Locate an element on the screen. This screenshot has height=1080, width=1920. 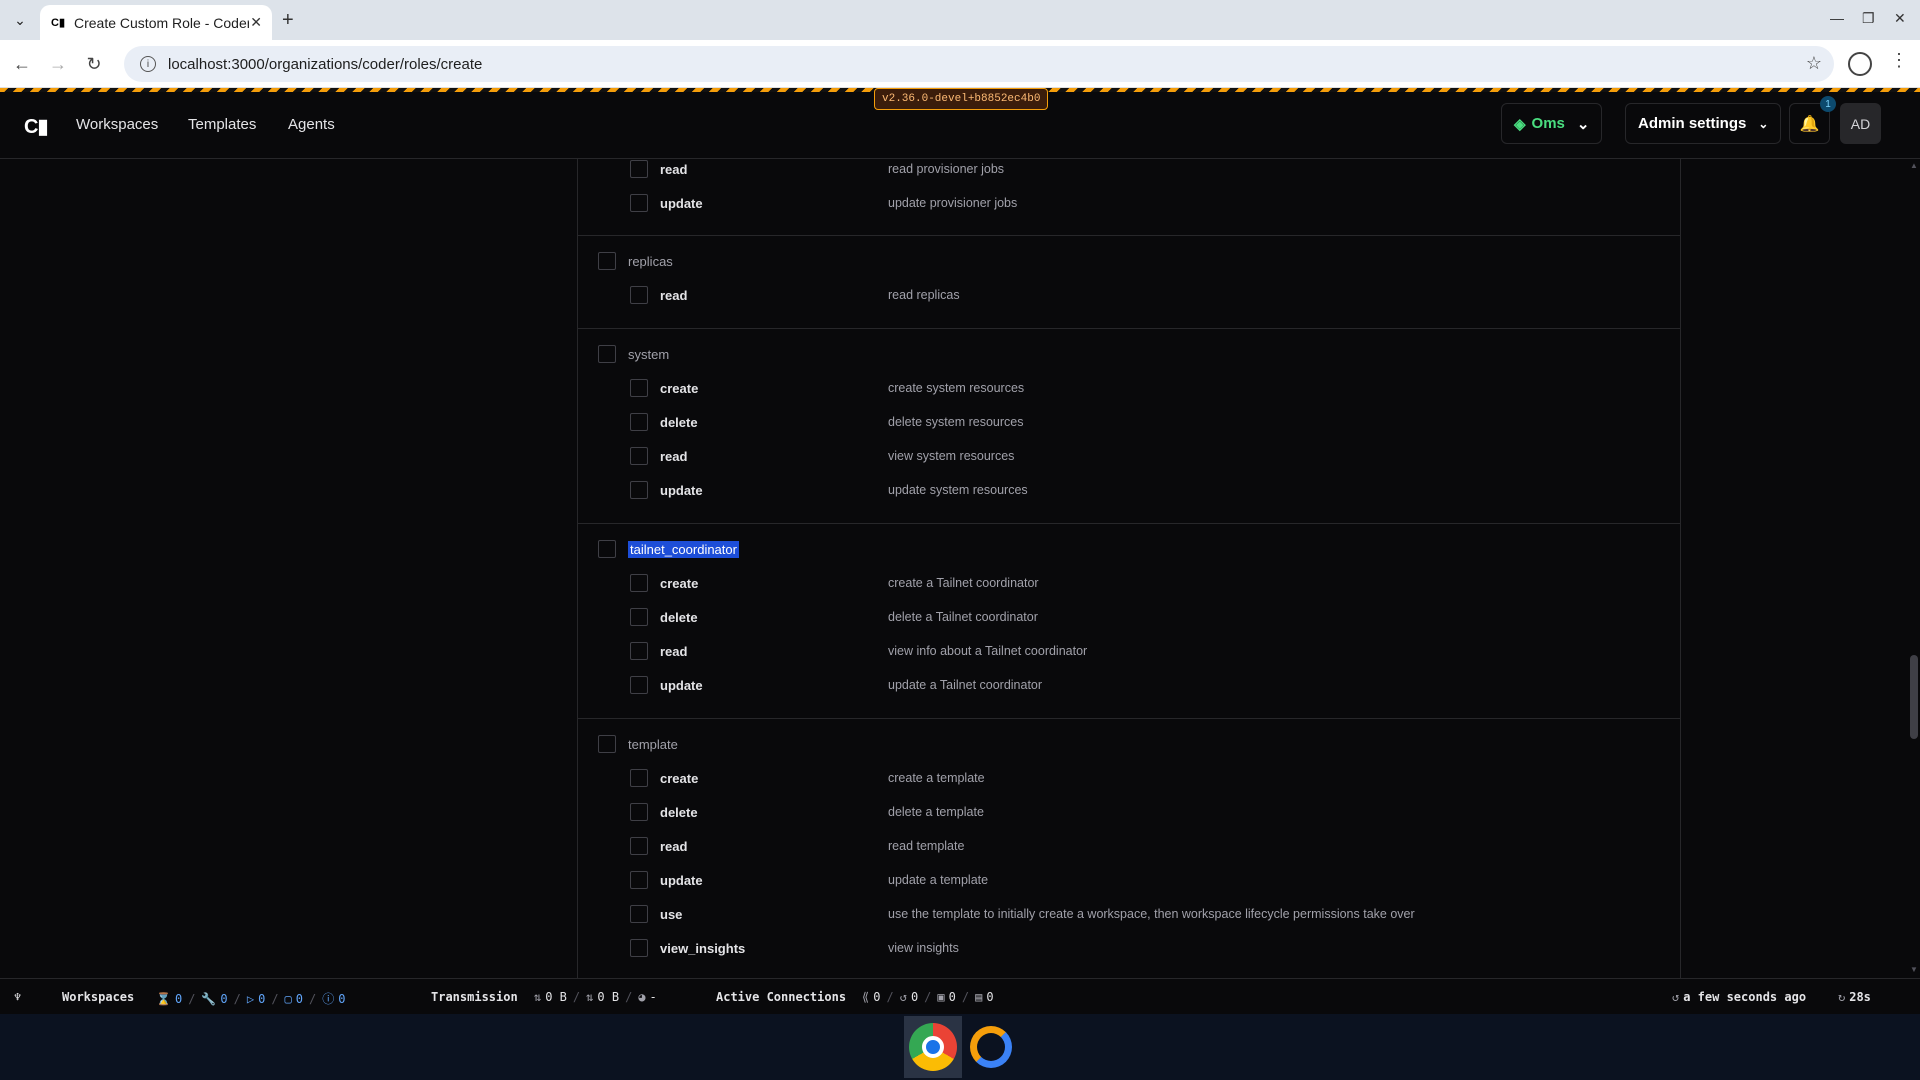
restore-icon: ❐ is located at coordinates (1868, 18).